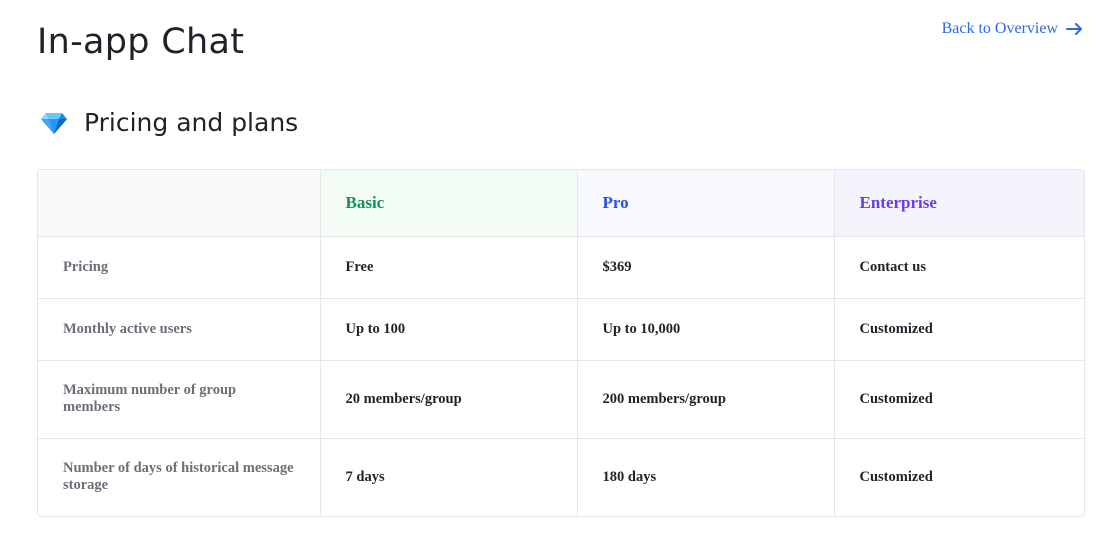 The image size is (1109, 558). I want to click on page-title: In-app Chat, so click(141, 42).